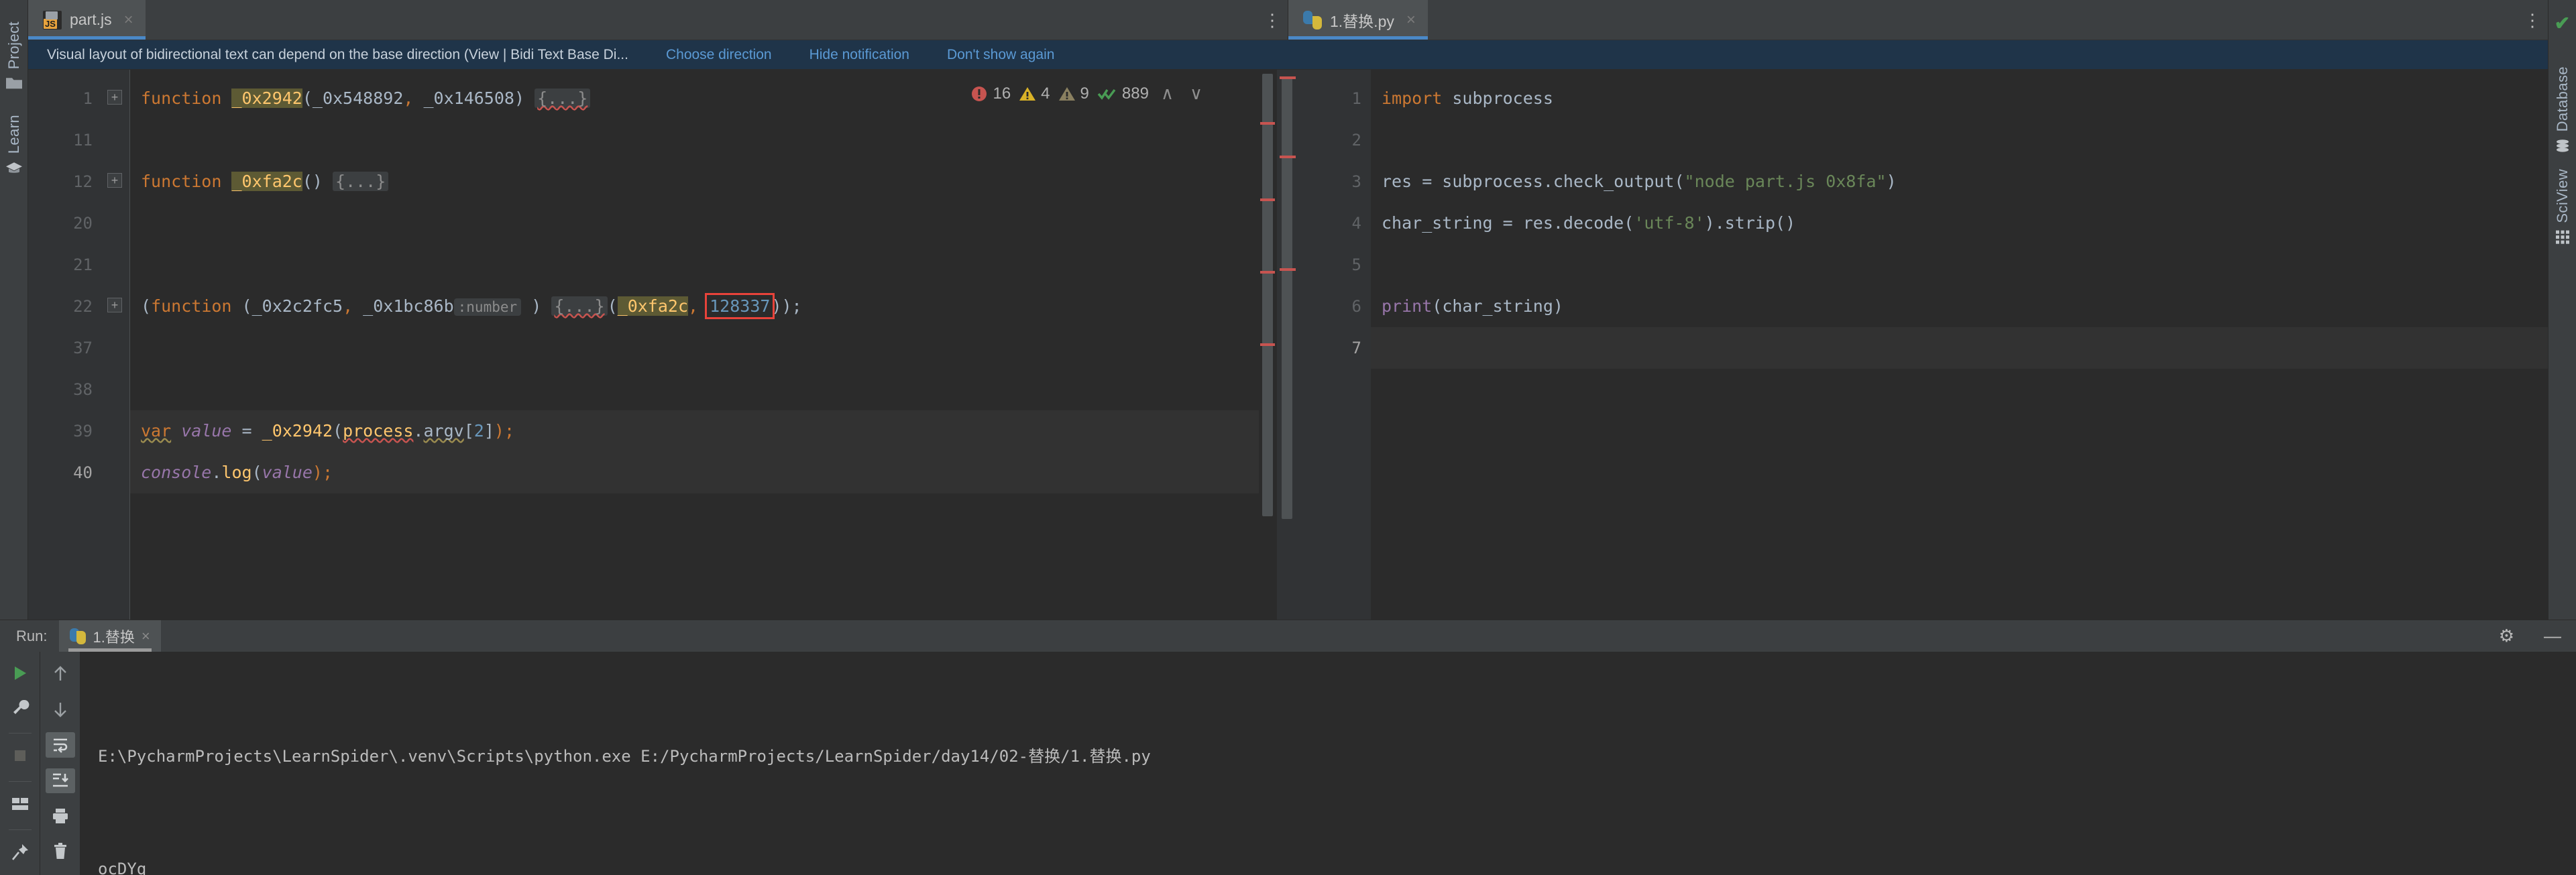 This screenshot has width=2576, height=875. I want to click on error-stripe-right, so click(1287, 345).